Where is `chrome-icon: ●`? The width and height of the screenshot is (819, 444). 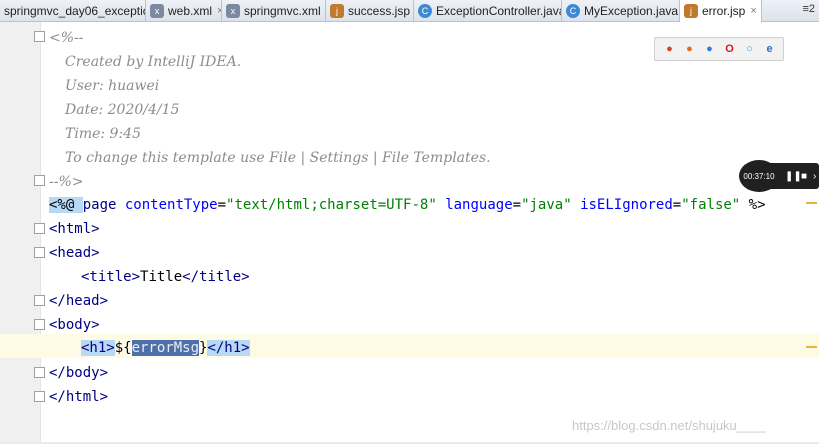
chrome-icon: ● is located at coordinates (669, 49).